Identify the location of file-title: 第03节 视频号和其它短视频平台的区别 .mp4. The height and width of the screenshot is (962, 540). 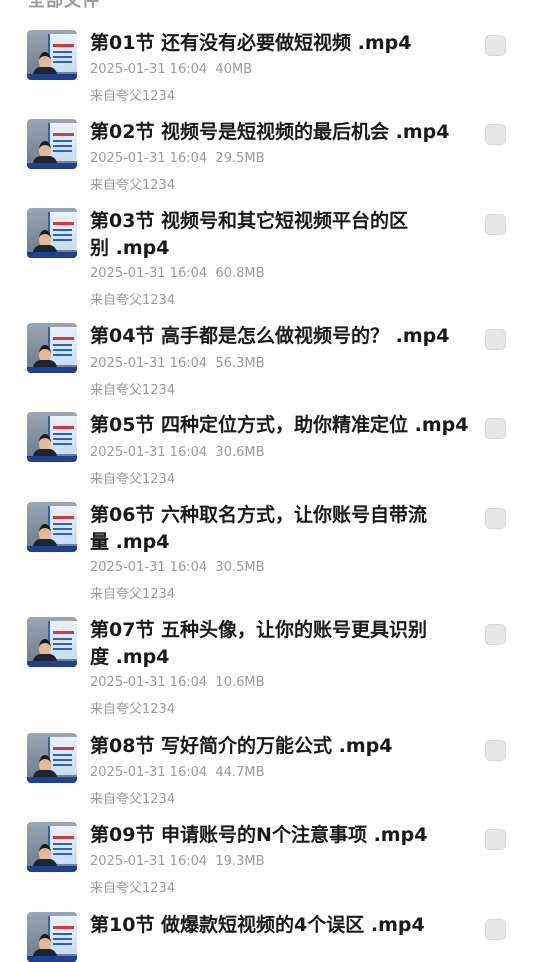
(249, 234).